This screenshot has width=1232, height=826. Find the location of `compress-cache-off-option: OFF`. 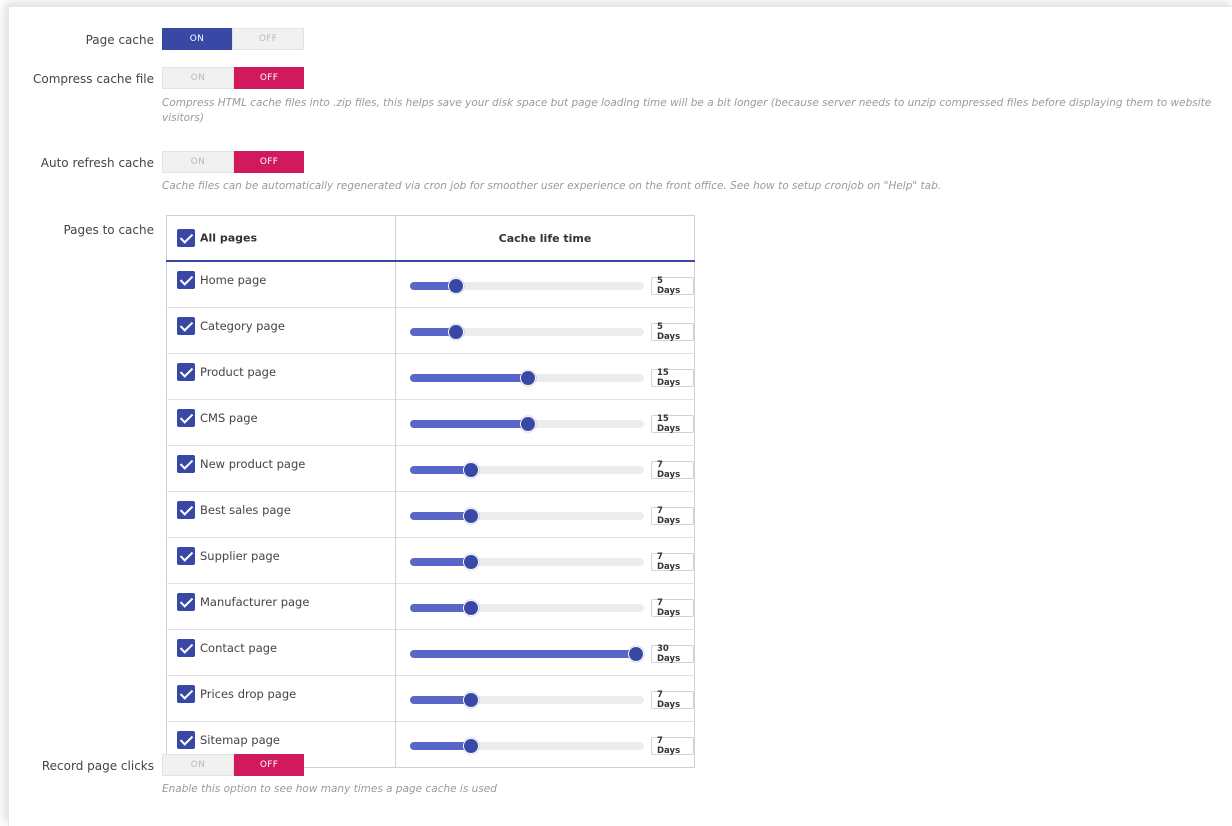

compress-cache-off-option: OFF is located at coordinates (269, 78).